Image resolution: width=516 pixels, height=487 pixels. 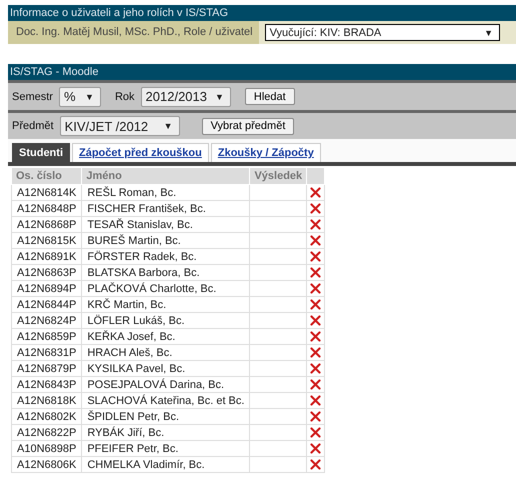 I want to click on table-cell: PFEIFER Petr, Bc., so click(x=166, y=448).